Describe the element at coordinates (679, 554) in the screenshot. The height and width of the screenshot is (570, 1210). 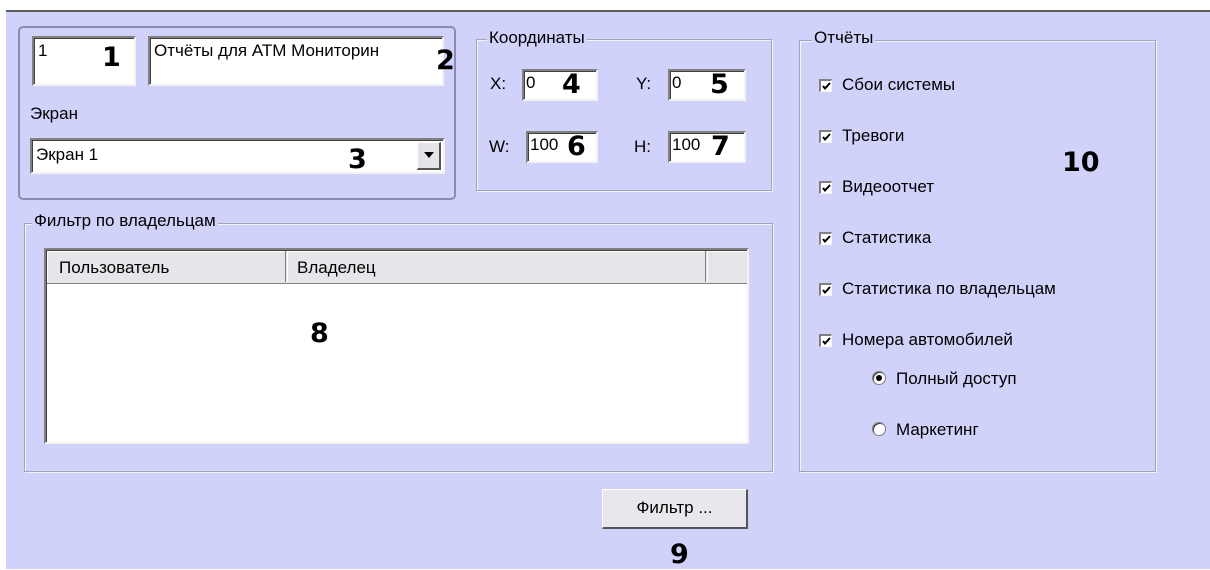
I see `callout-9: 9` at that location.